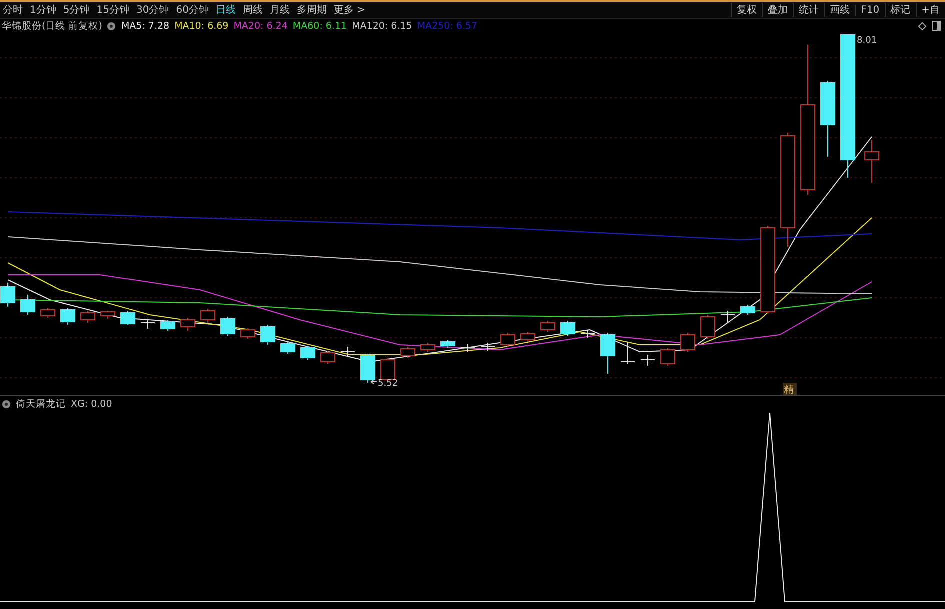 The image size is (945, 609). What do you see at coordinates (778, 10) in the screenshot?
I see `toolbar-button: 叠加` at bounding box center [778, 10].